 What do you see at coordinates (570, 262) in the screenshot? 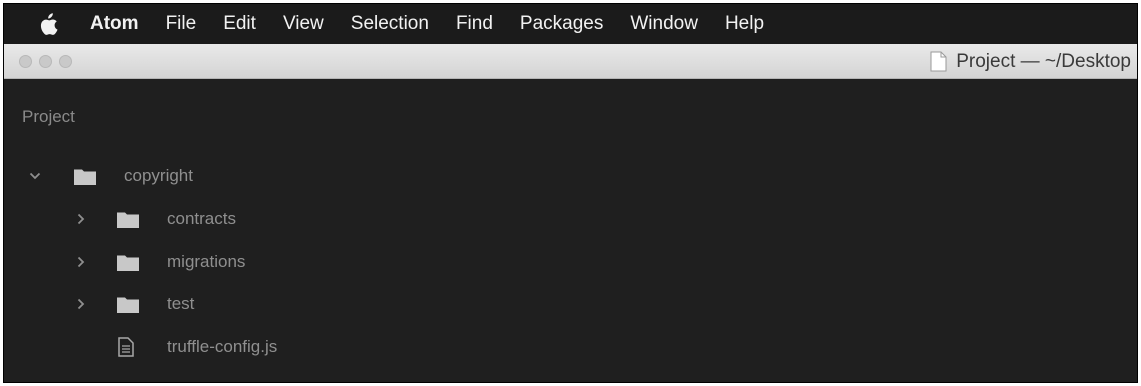
I see `tree-item-migrations: migrations` at bounding box center [570, 262].